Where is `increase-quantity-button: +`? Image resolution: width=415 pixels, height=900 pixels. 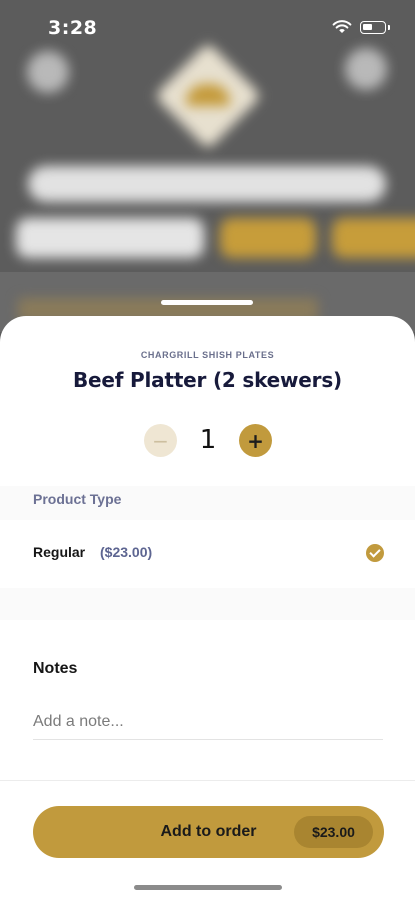 increase-quantity-button: + is located at coordinates (255, 440).